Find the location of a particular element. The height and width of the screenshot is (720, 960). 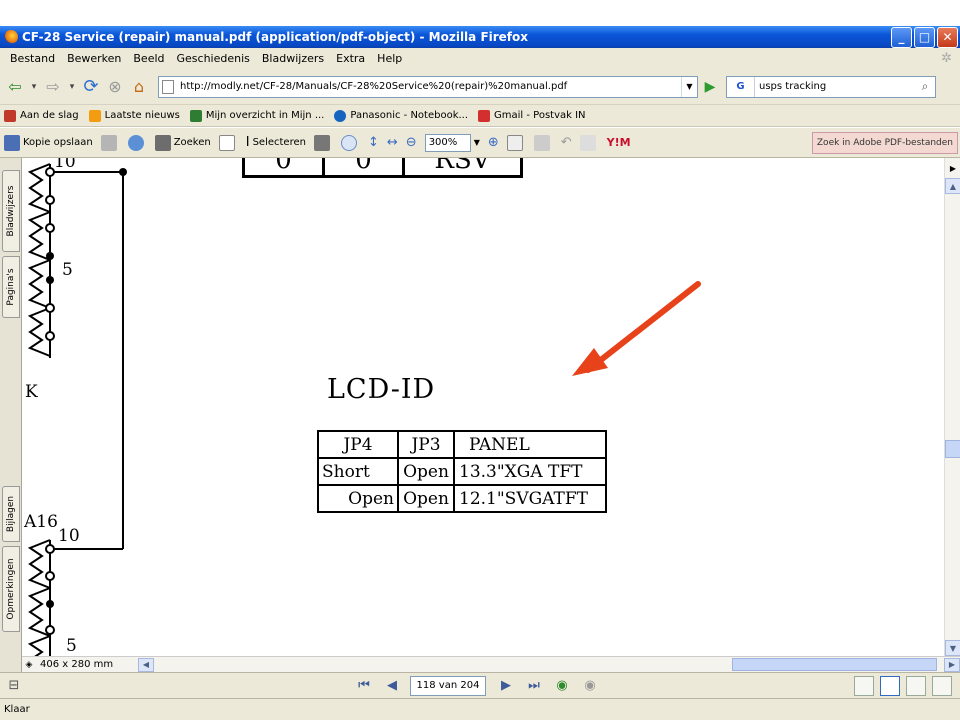

zoom-in-button: ⊕ is located at coordinates (493, 142).